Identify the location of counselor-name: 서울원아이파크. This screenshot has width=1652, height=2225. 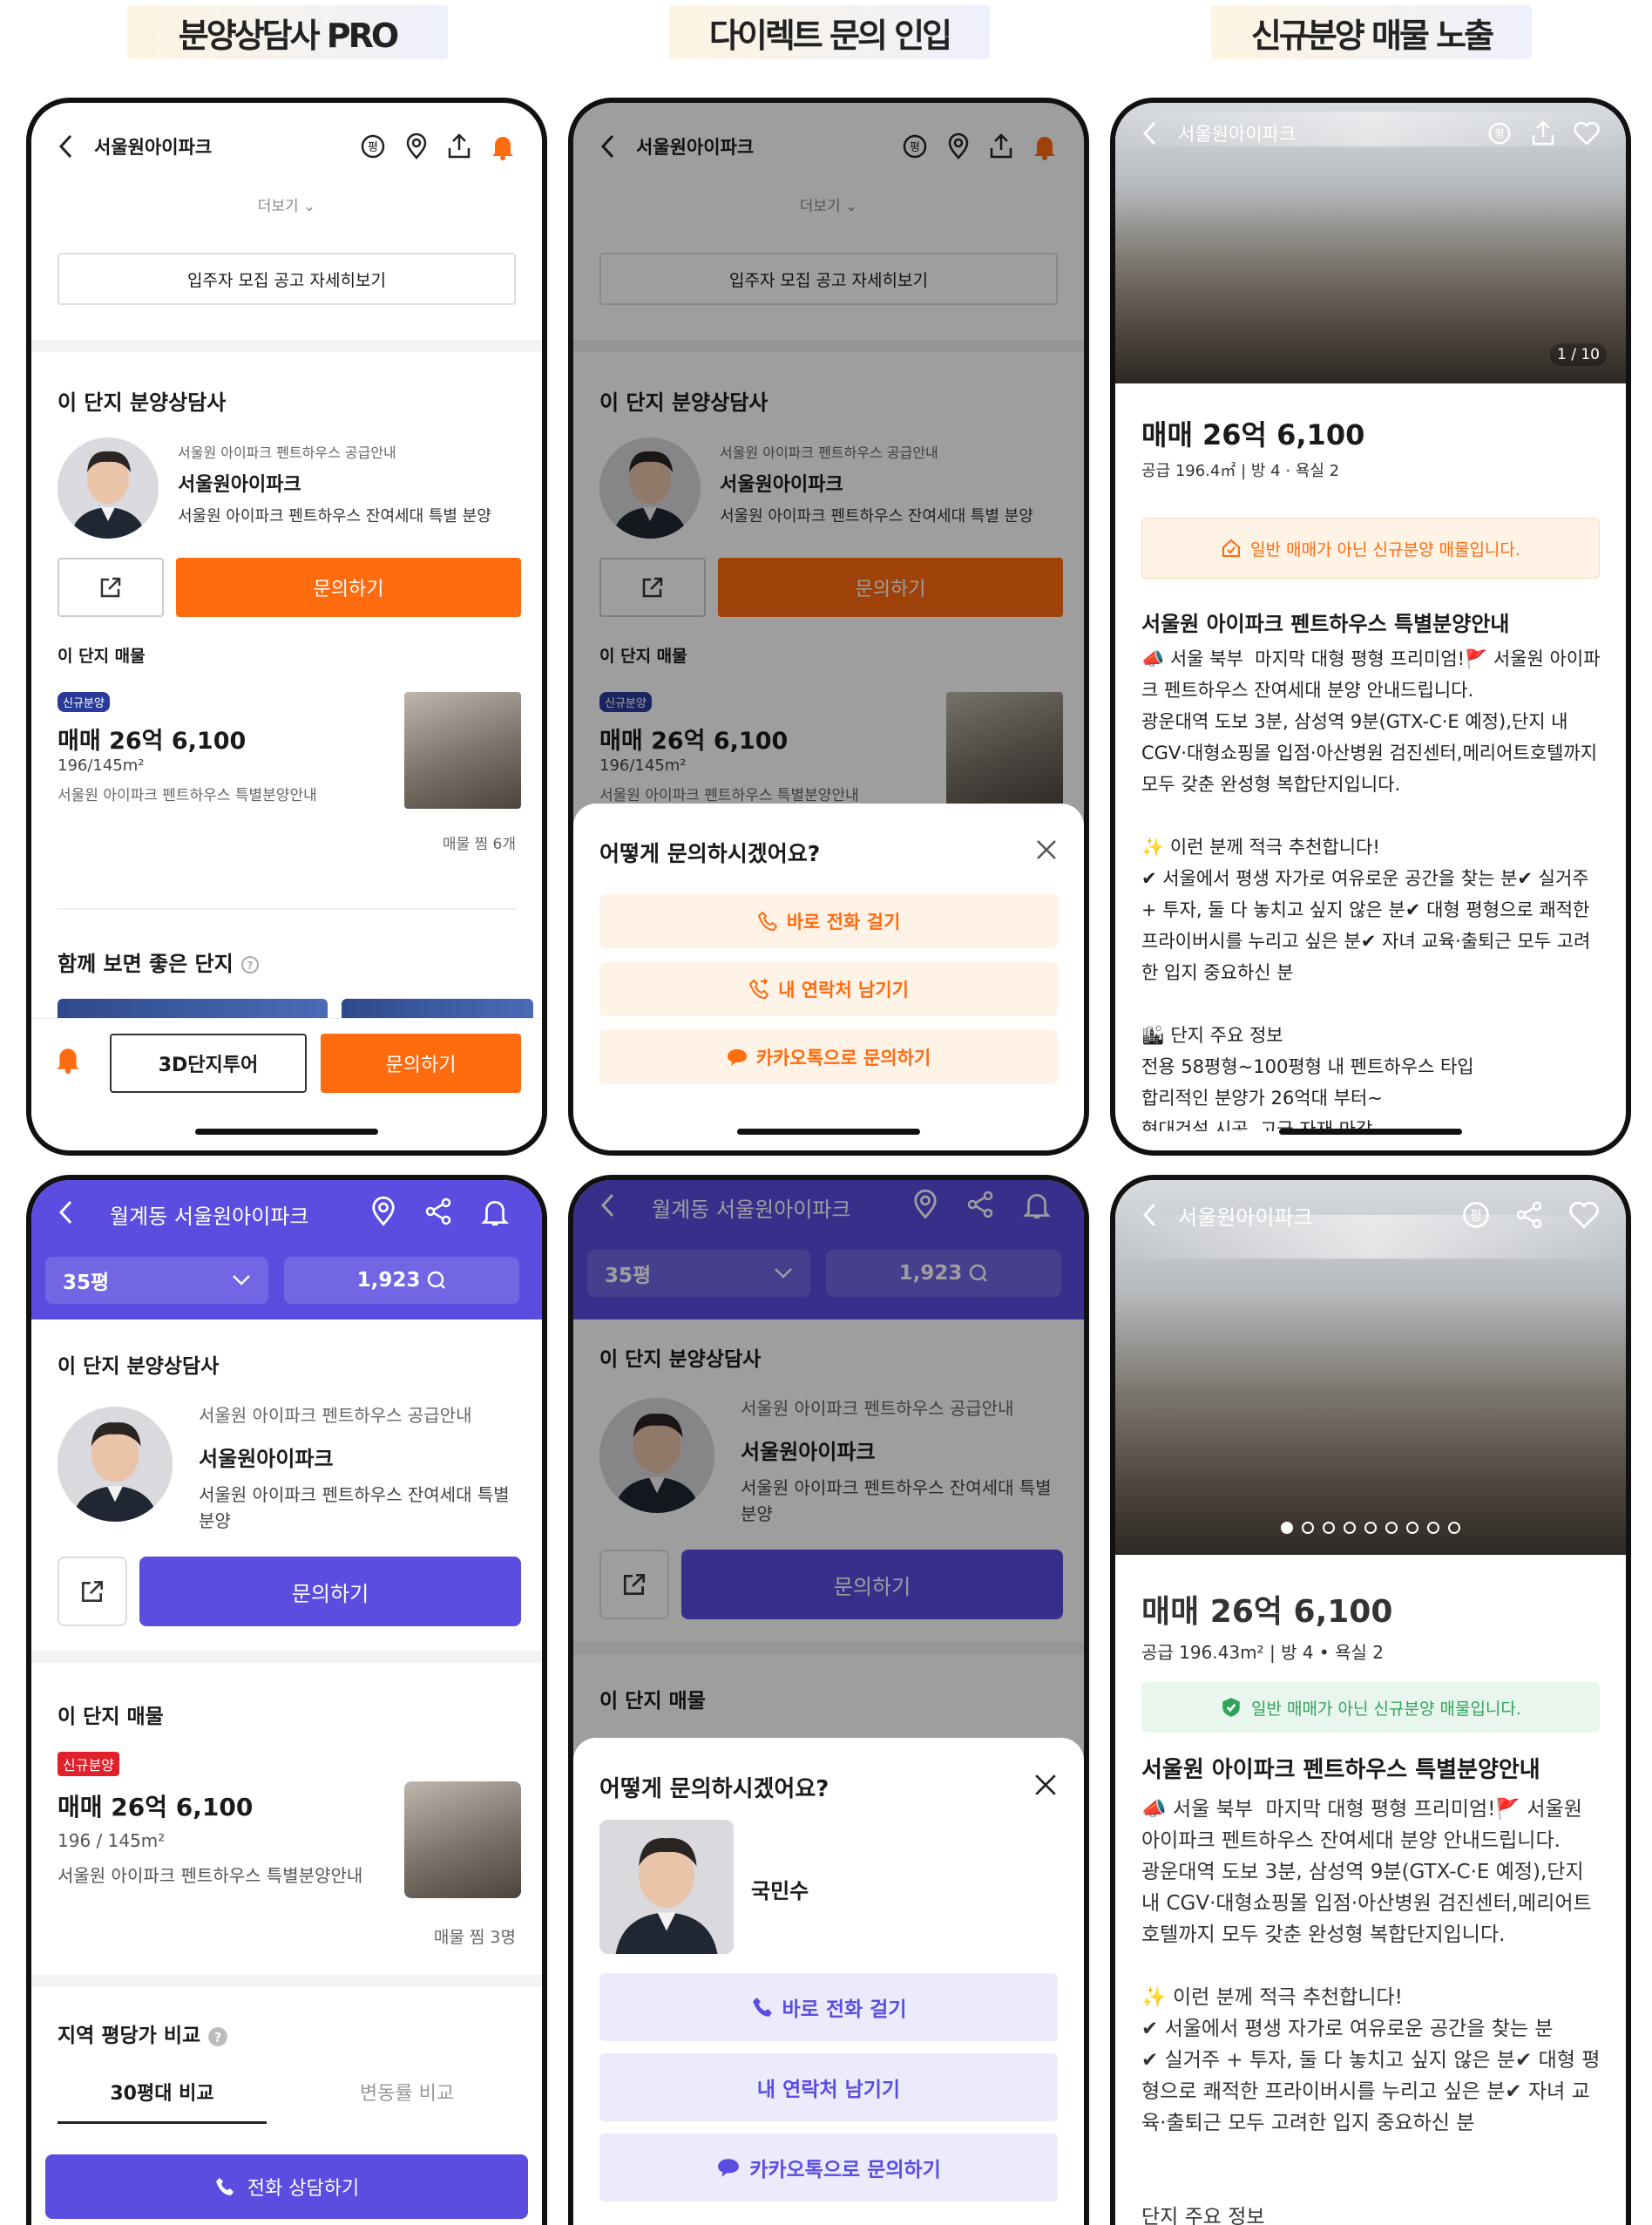
(266, 1459).